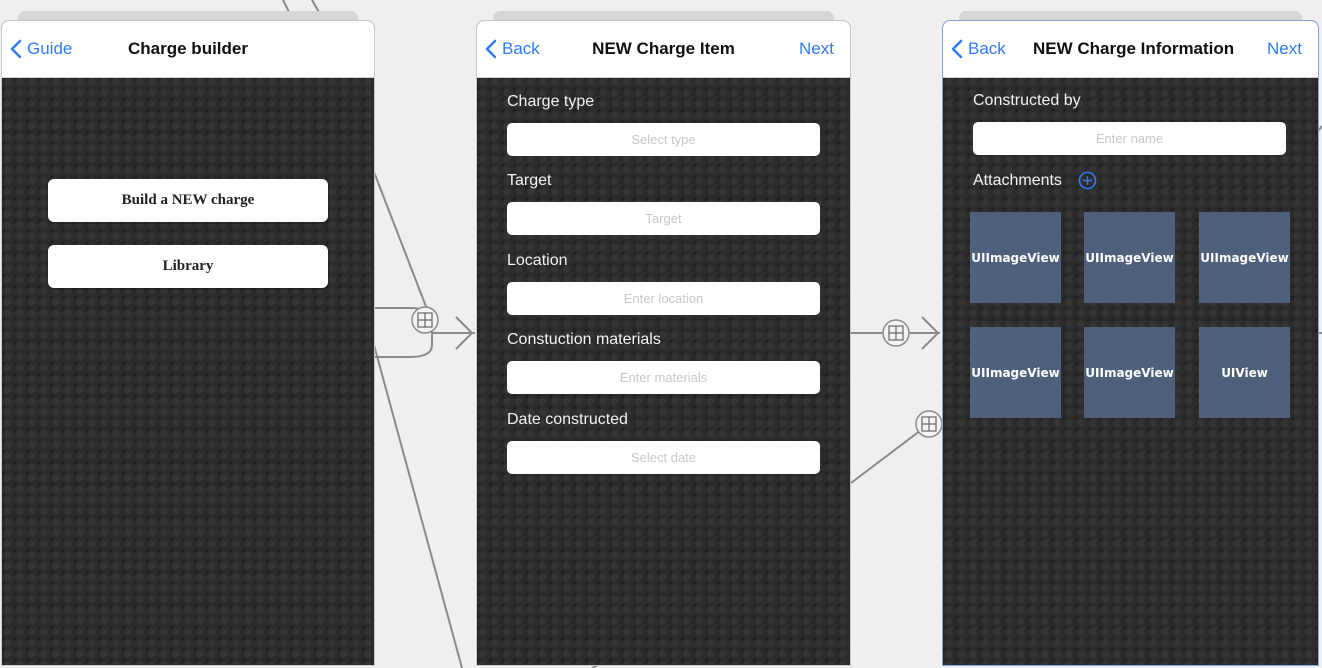 This screenshot has width=1322, height=668. What do you see at coordinates (1134, 48) in the screenshot?
I see `nav-title: NEW Charge Information` at bounding box center [1134, 48].